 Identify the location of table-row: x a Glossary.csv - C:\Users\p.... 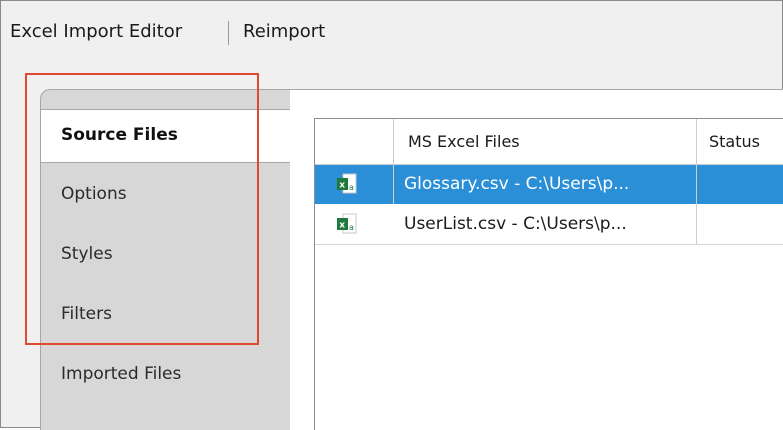
(549, 184).